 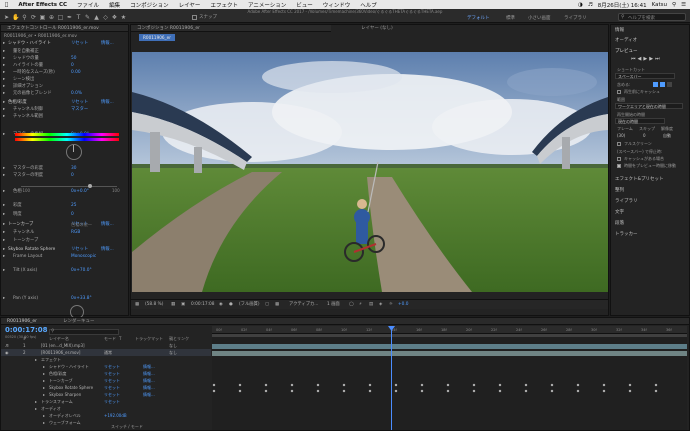 I want to click on roi-icon: ▢, so click(x=267, y=305).